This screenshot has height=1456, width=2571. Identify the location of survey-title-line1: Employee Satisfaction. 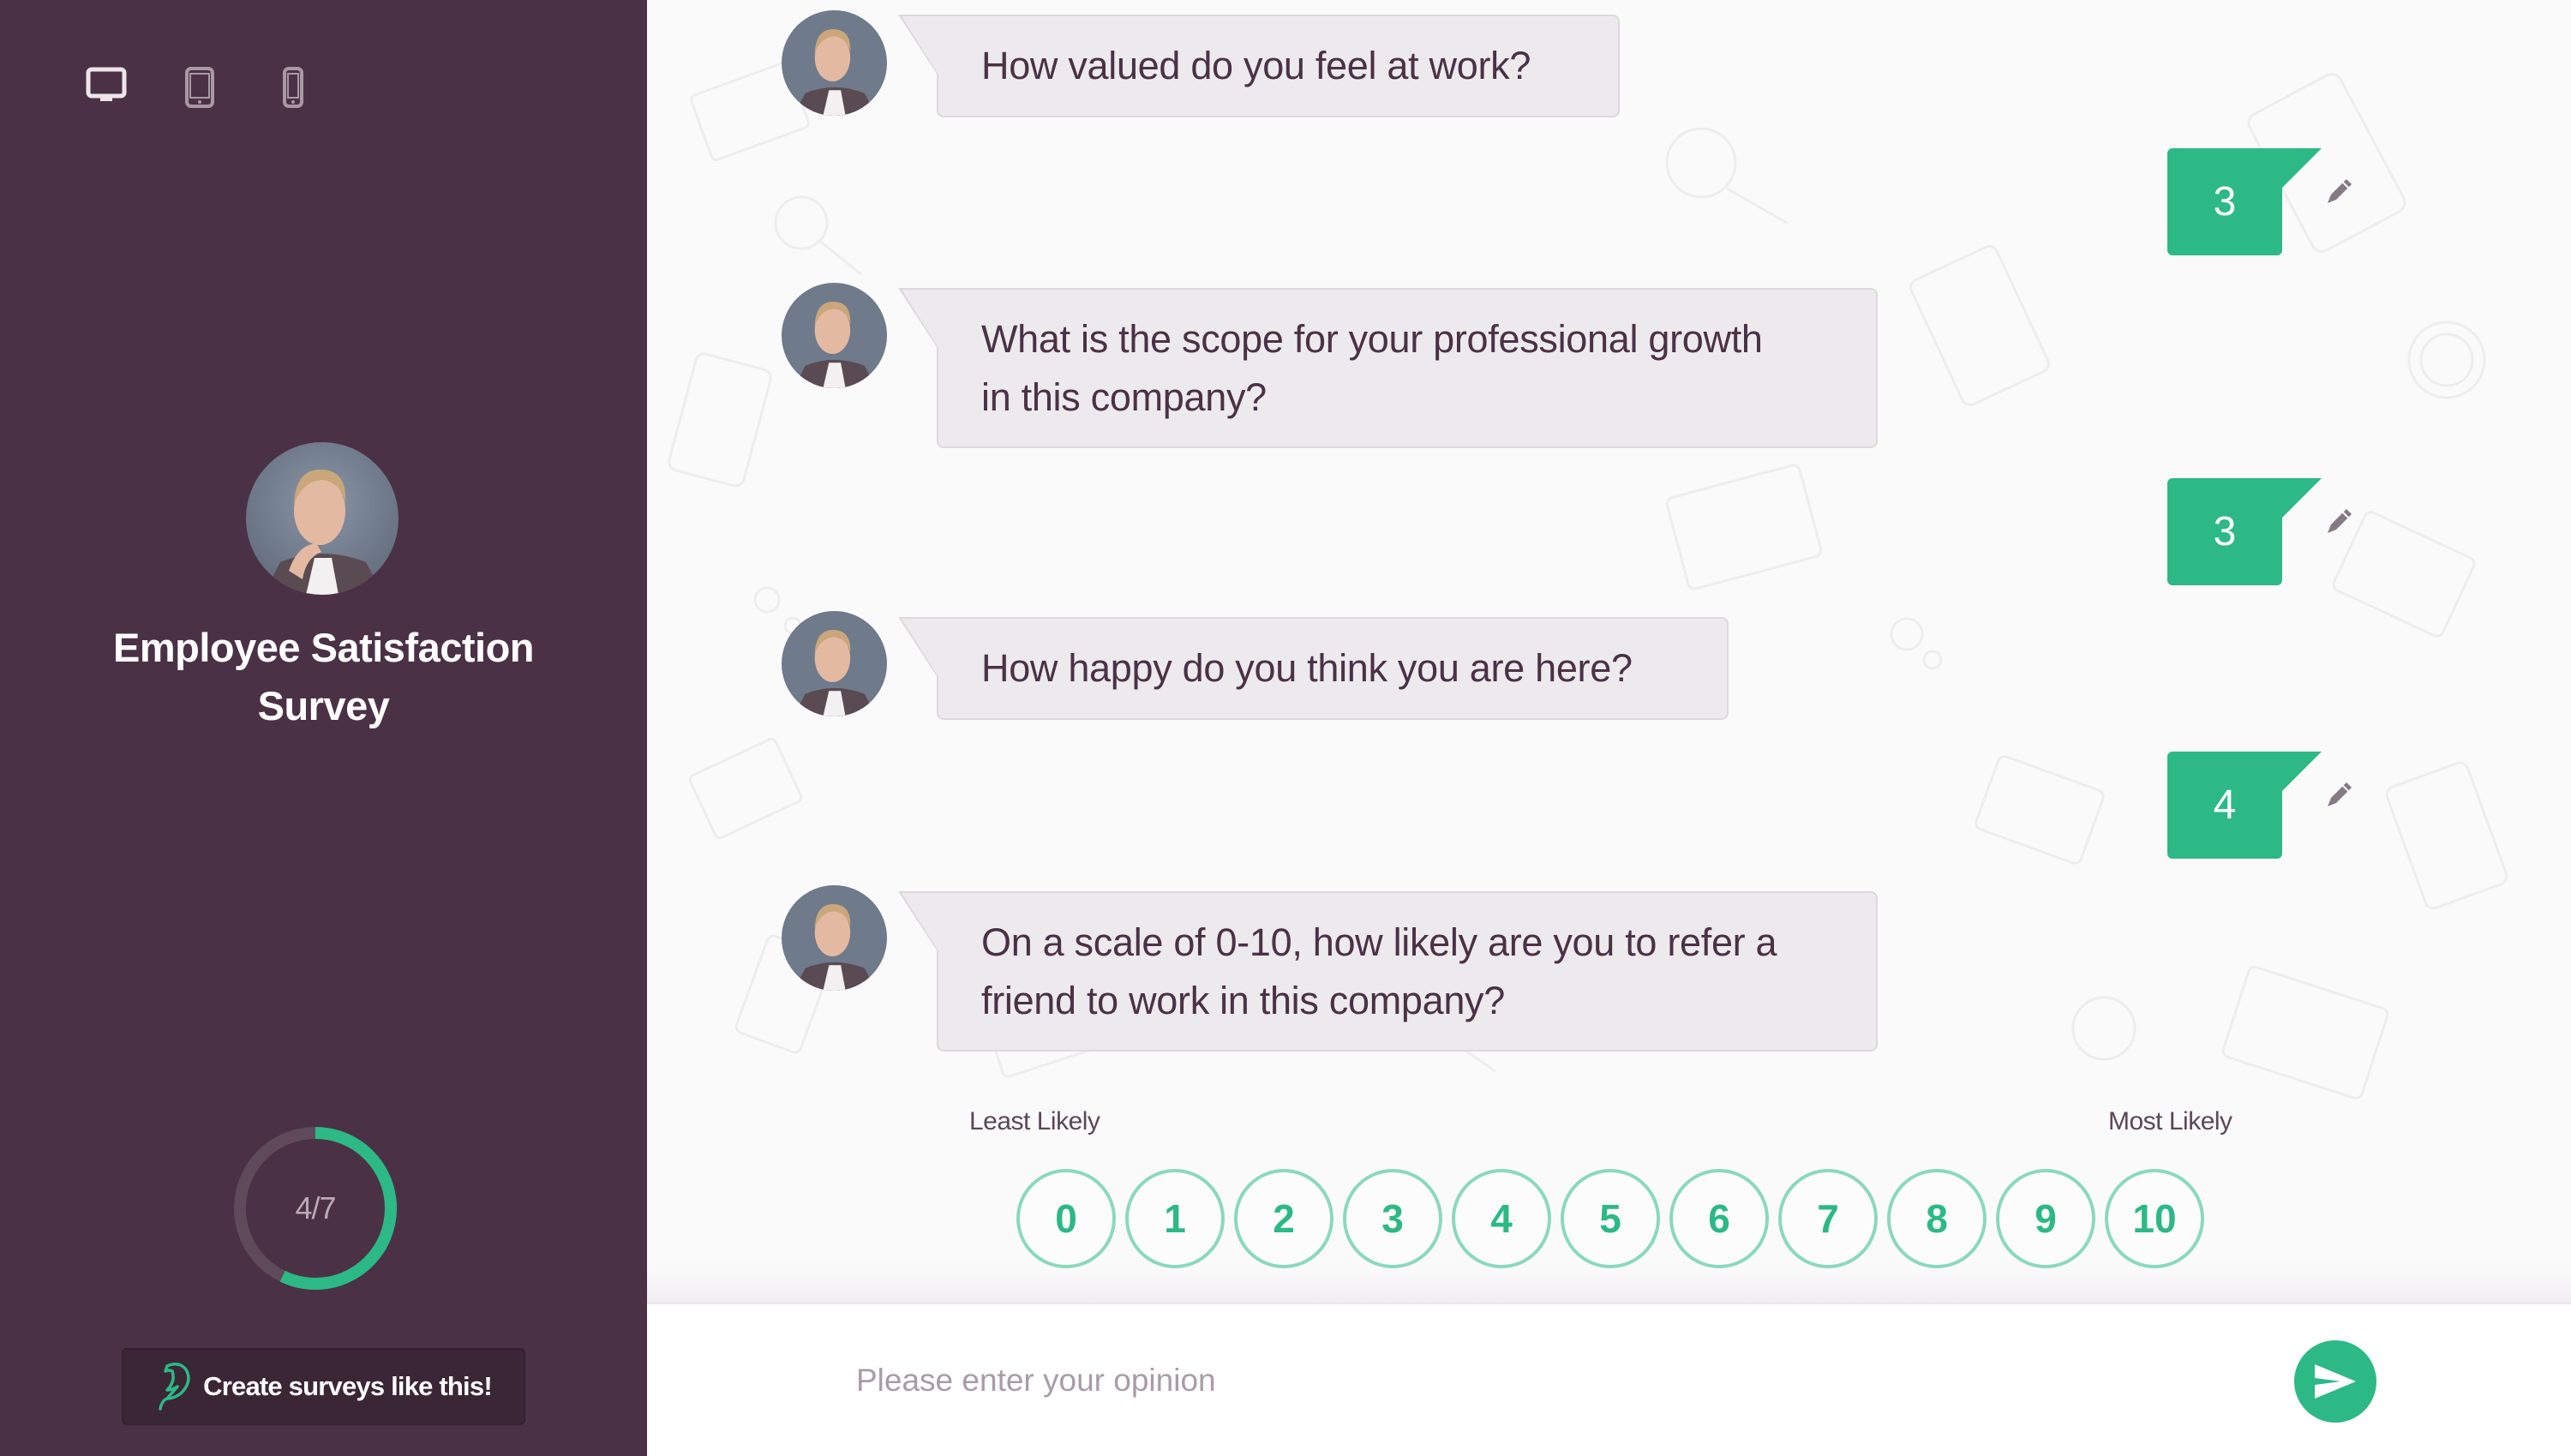
(324, 648).